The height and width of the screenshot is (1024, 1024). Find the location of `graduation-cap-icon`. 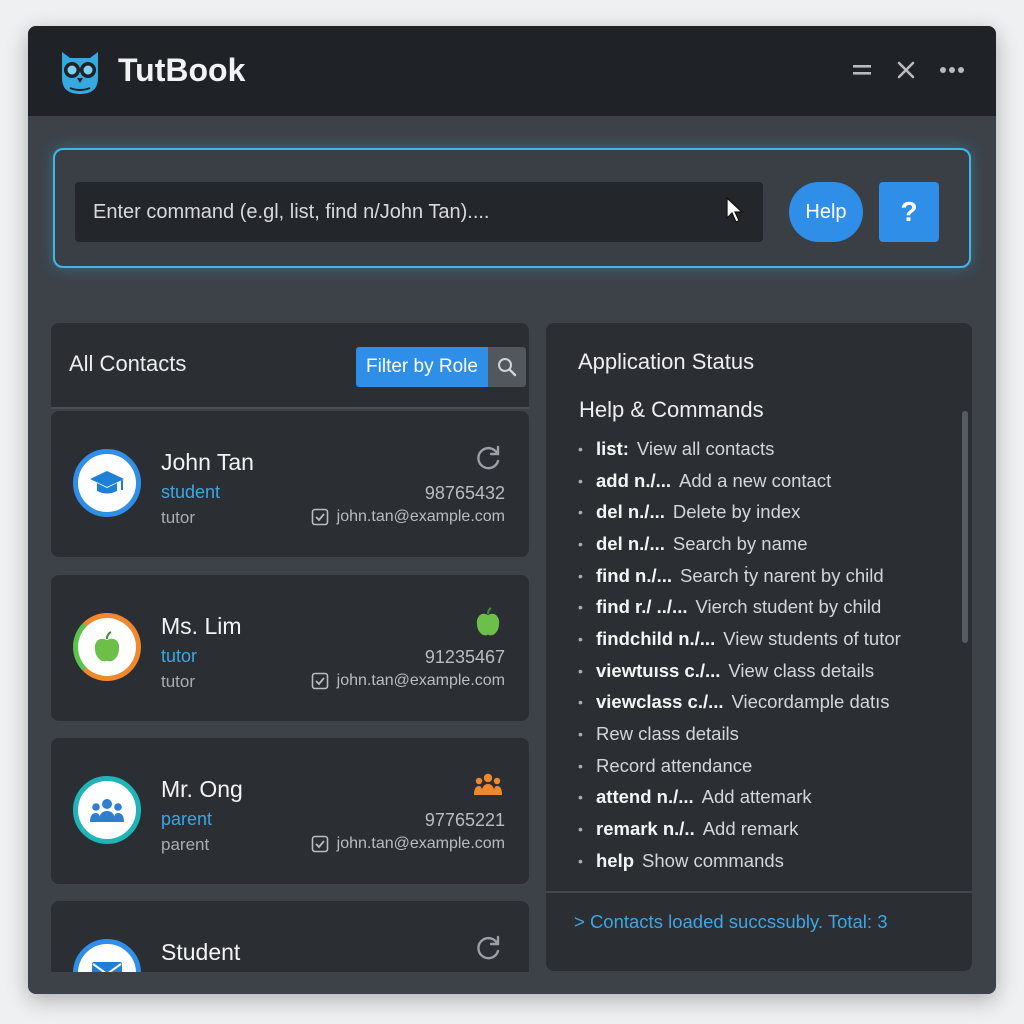

graduation-cap-icon is located at coordinates (107, 482).